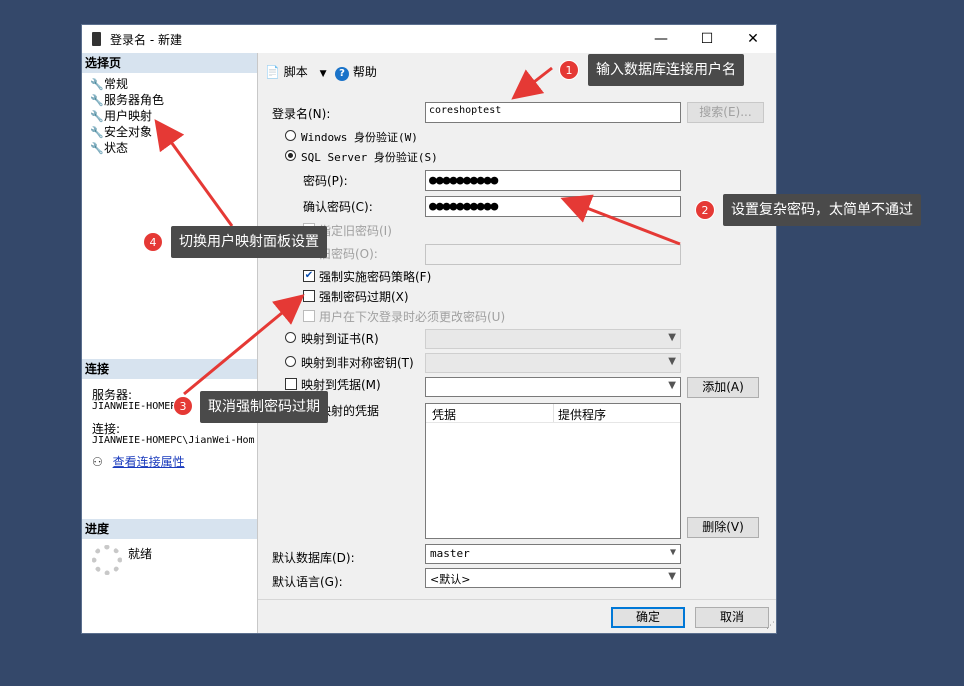 The height and width of the screenshot is (686, 964). I want to click on annotation-badge-4: 4, so click(153, 242).